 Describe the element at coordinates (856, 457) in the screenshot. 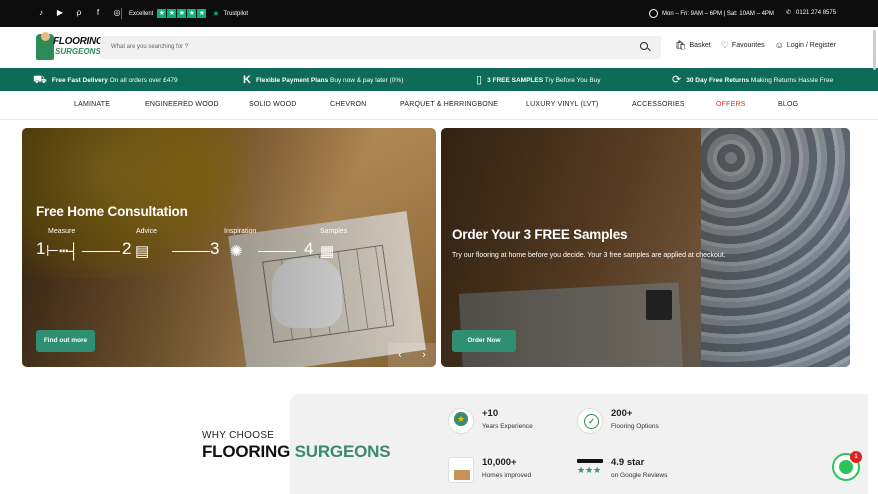

I see `notification-badge: 1` at that location.